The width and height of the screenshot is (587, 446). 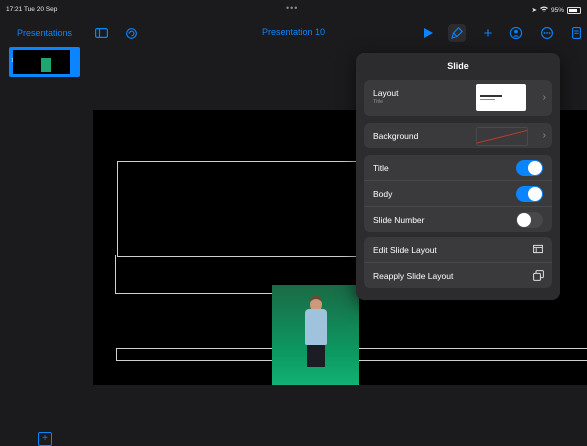 I want to click on battery-percent: 95%, so click(x=557, y=10).